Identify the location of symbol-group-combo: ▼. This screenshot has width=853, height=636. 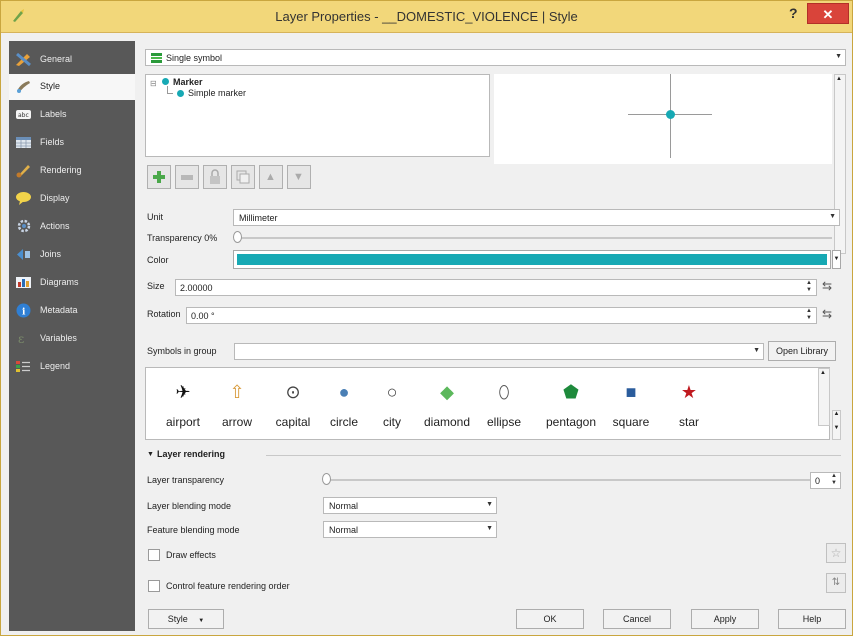
(499, 351).